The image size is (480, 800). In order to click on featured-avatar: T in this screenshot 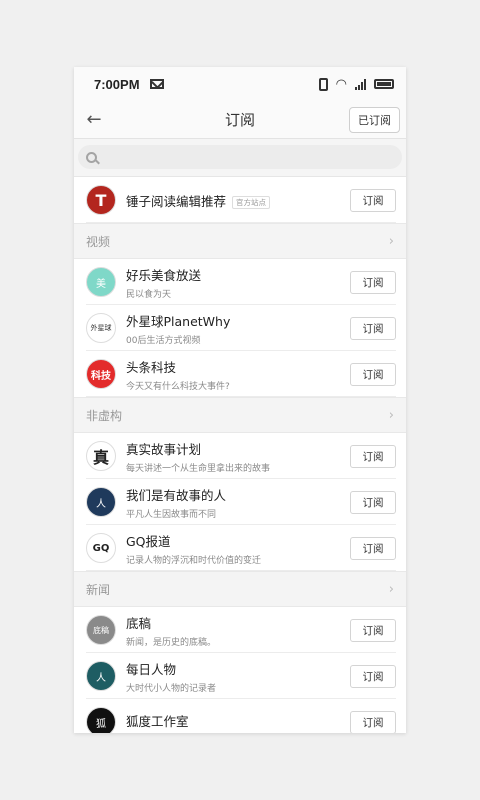, I will do `click(101, 200)`.